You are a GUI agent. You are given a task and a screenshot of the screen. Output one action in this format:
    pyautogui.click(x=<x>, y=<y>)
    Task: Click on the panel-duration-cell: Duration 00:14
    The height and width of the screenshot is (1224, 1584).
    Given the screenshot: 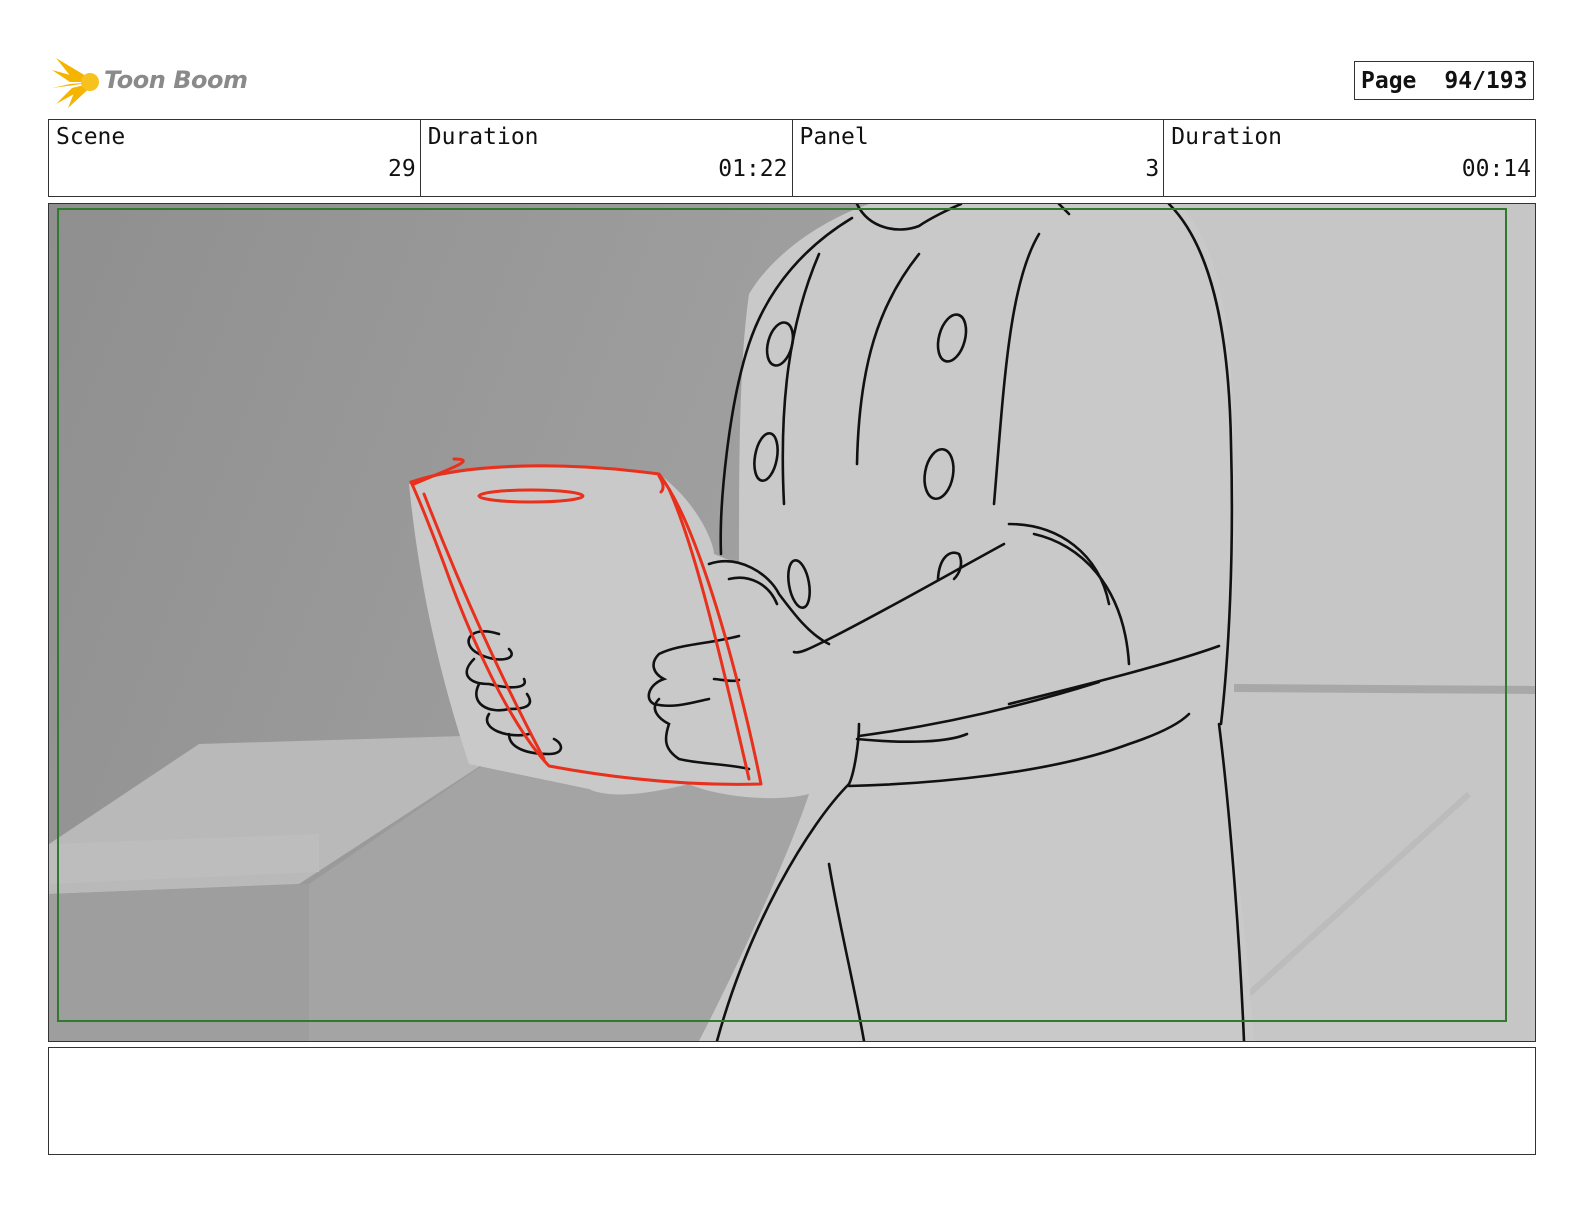 What is the action you would take?
    pyautogui.click(x=1349, y=158)
    